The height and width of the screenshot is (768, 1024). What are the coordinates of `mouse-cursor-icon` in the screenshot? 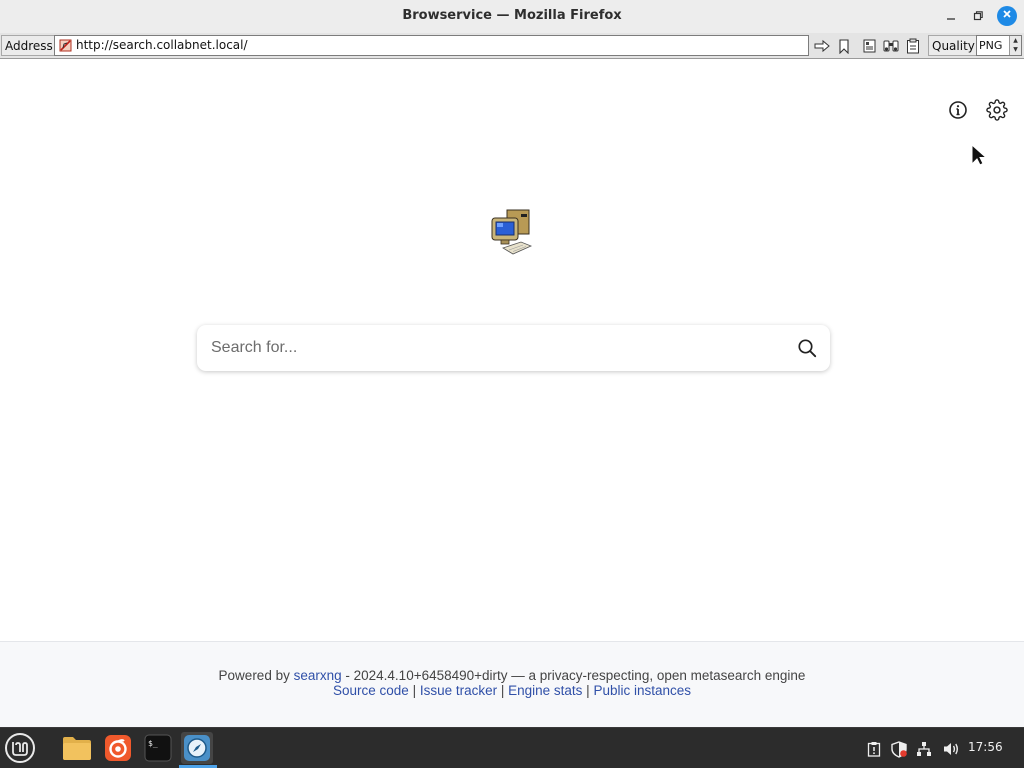 It's located at (979, 155).